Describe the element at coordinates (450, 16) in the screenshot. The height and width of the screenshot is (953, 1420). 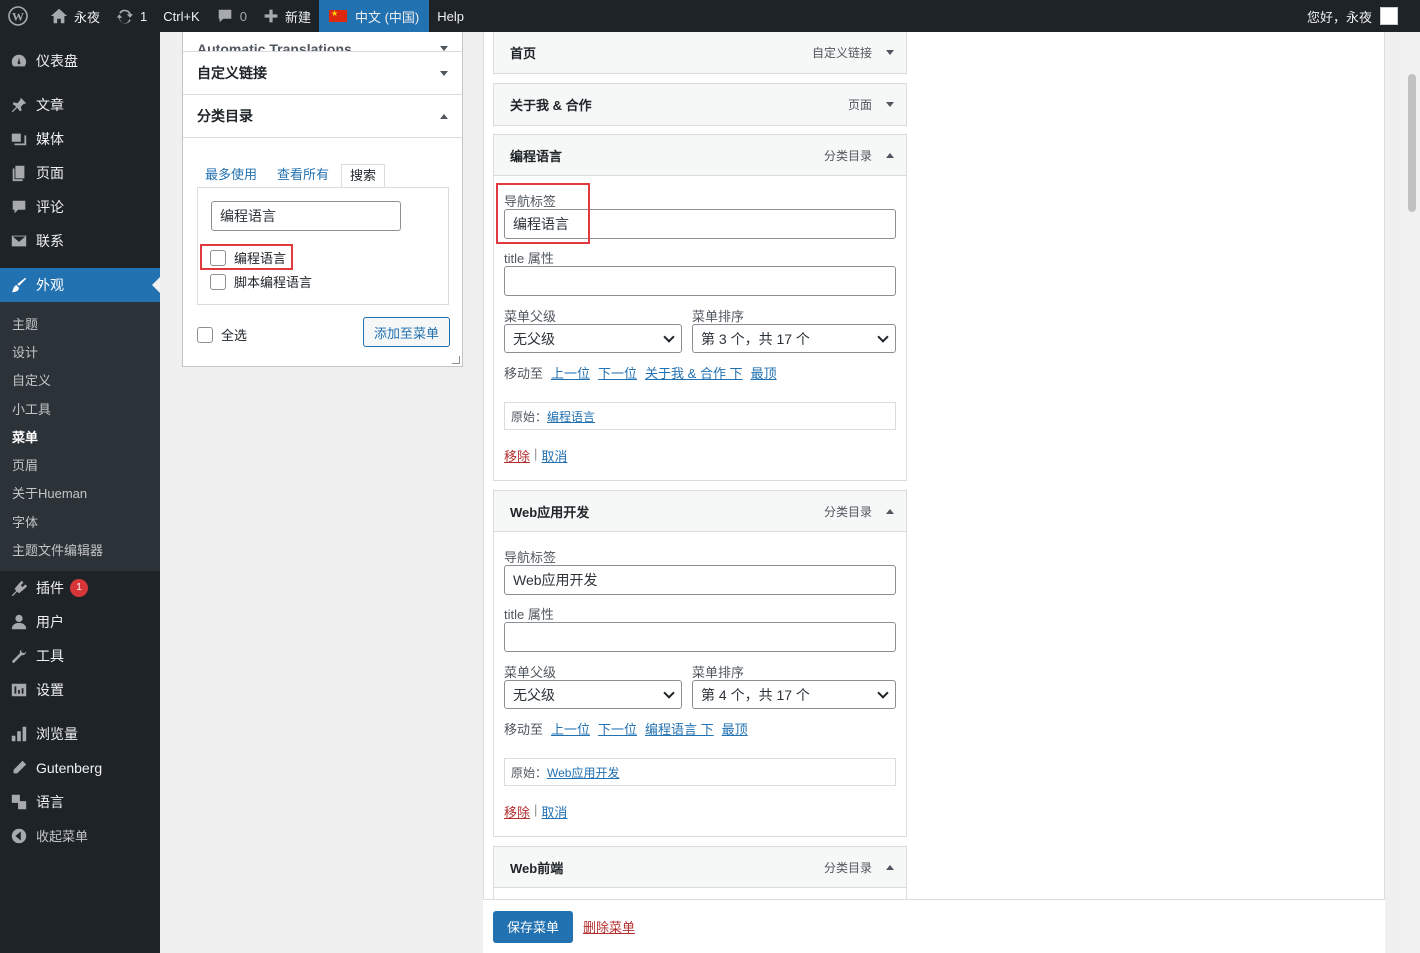
I see `help-link: Help` at that location.